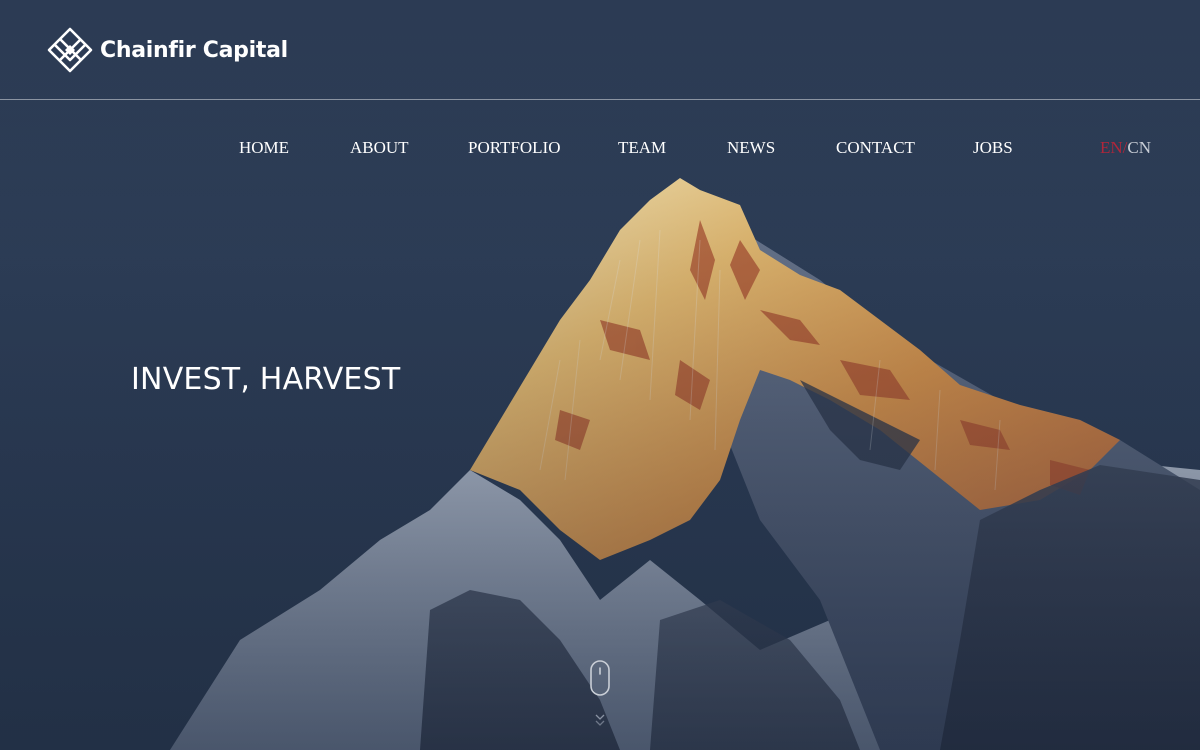 Image resolution: width=1200 pixels, height=750 pixels. I want to click on brand-logo: Chainfir Capital, so click(167, 50).